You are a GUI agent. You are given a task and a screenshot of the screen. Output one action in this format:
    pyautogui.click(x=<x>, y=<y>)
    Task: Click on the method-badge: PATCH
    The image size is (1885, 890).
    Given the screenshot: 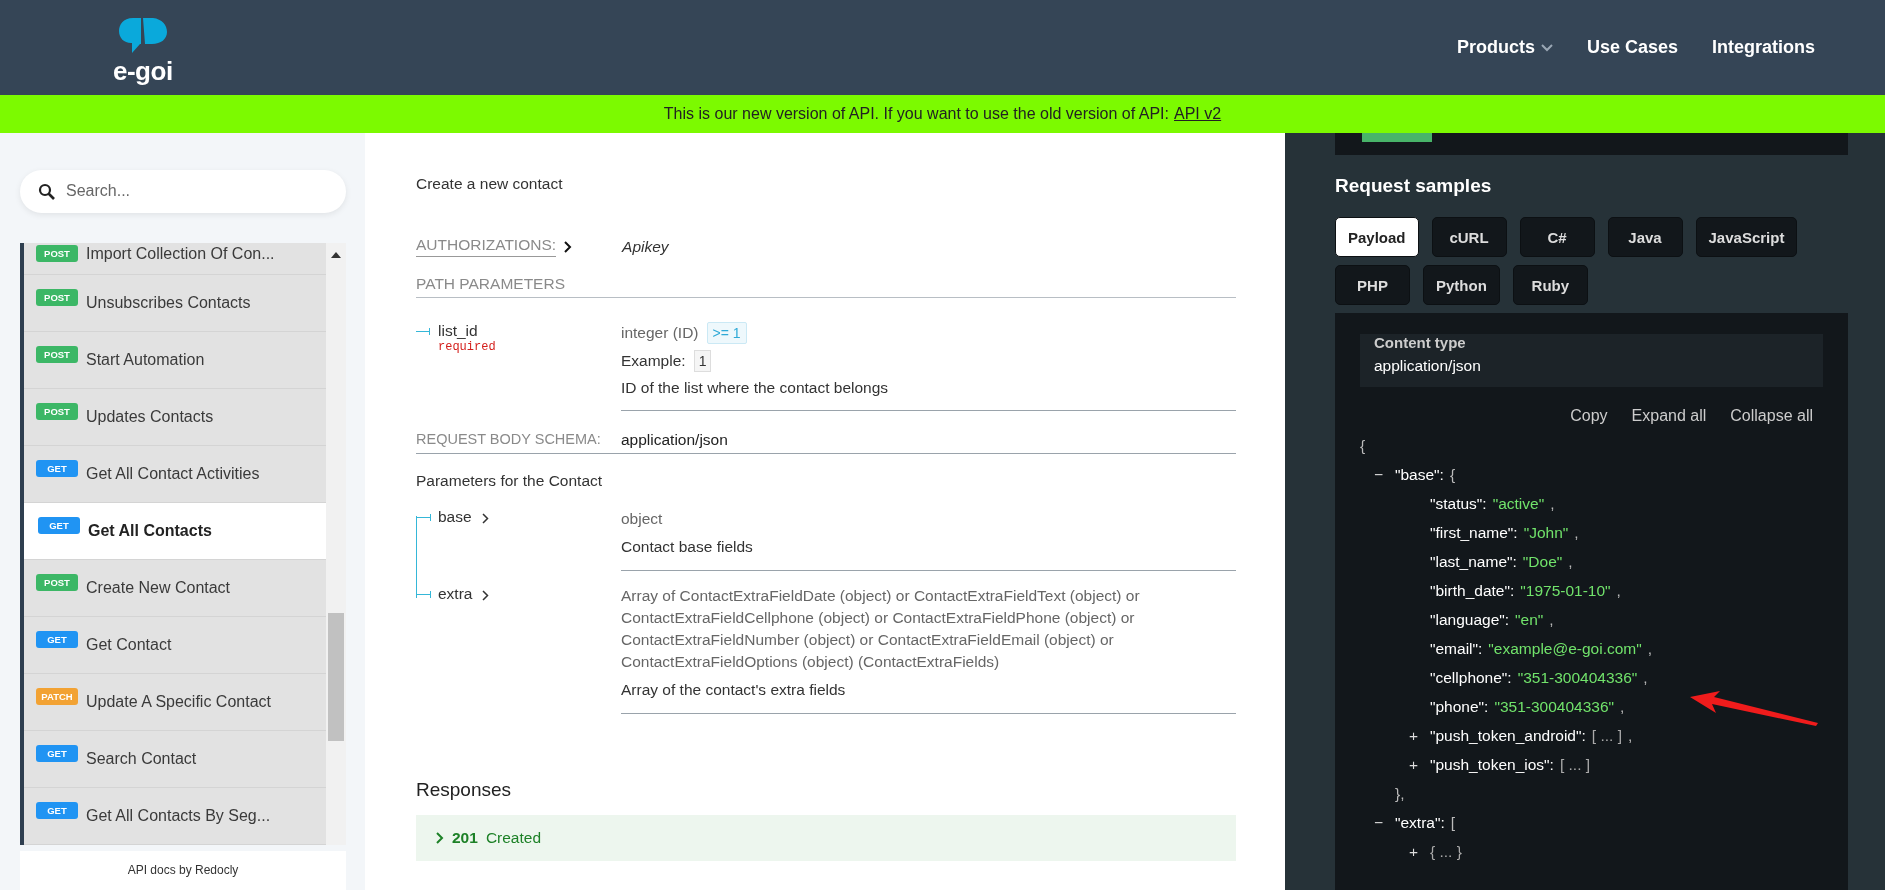 What is the action you would take?
    pyautogui.click(x=57, y=697)
    